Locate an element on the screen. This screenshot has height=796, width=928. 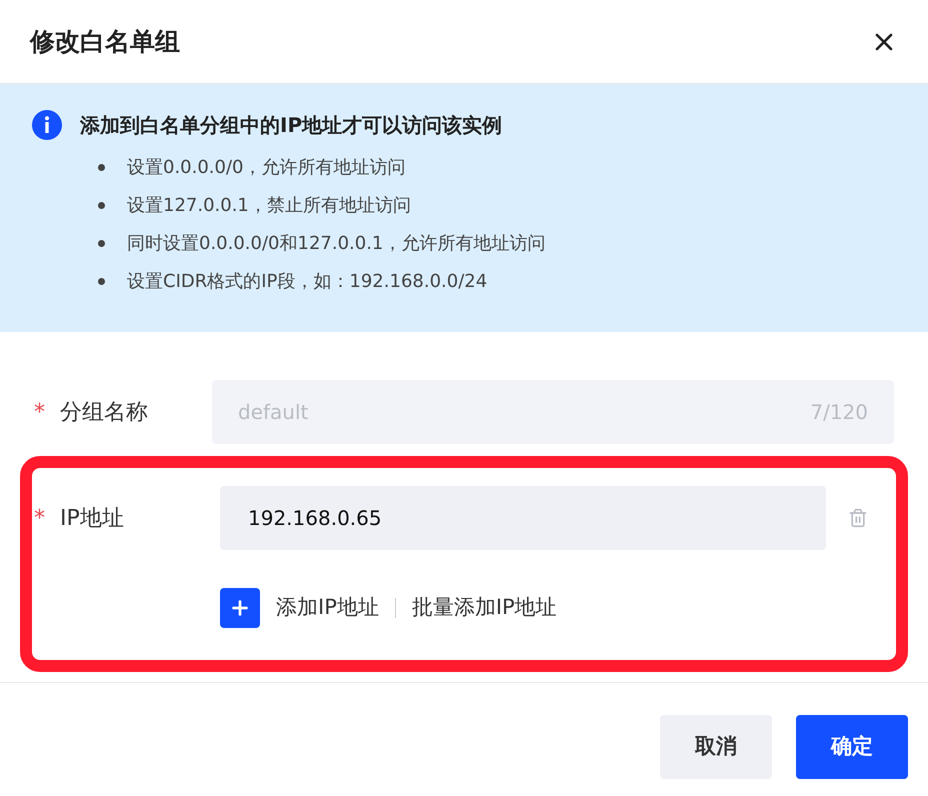
add-ip-link: 添加IP地址 is located at coordinates (327, 608).